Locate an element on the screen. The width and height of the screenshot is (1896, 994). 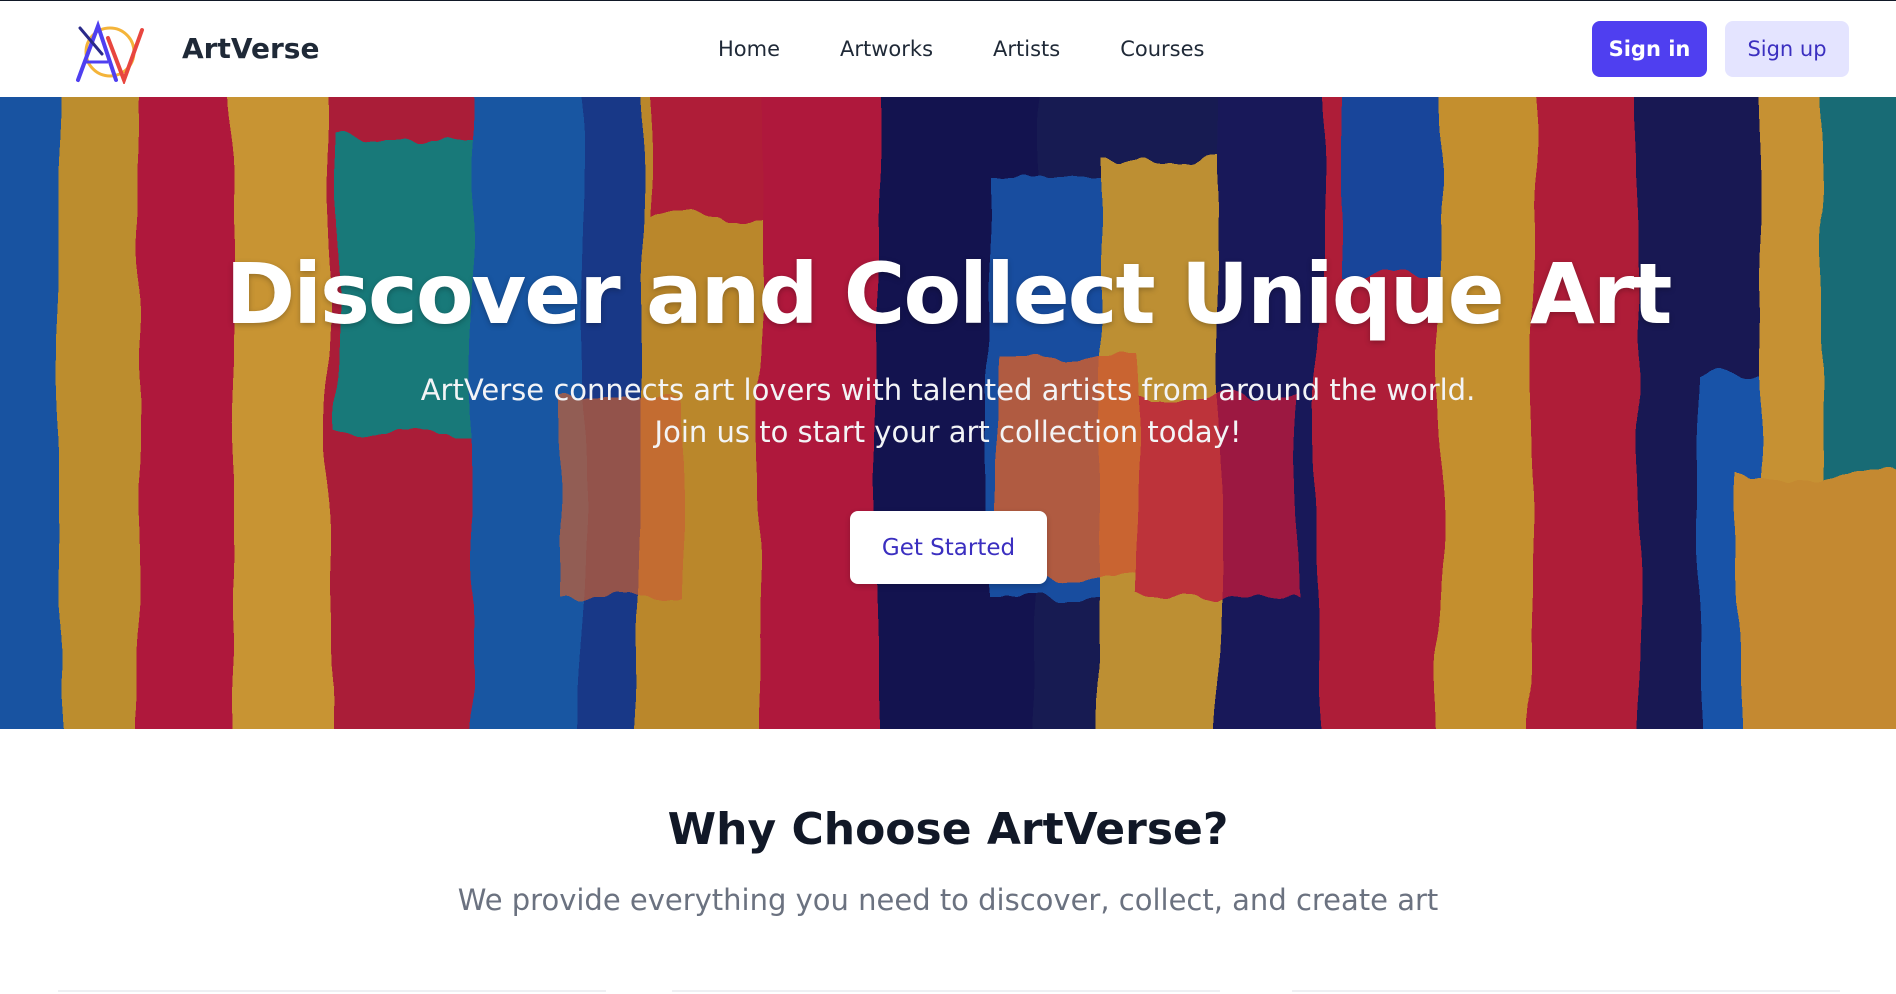
nav-courses: Courses is located at coordinates (1162, 49).